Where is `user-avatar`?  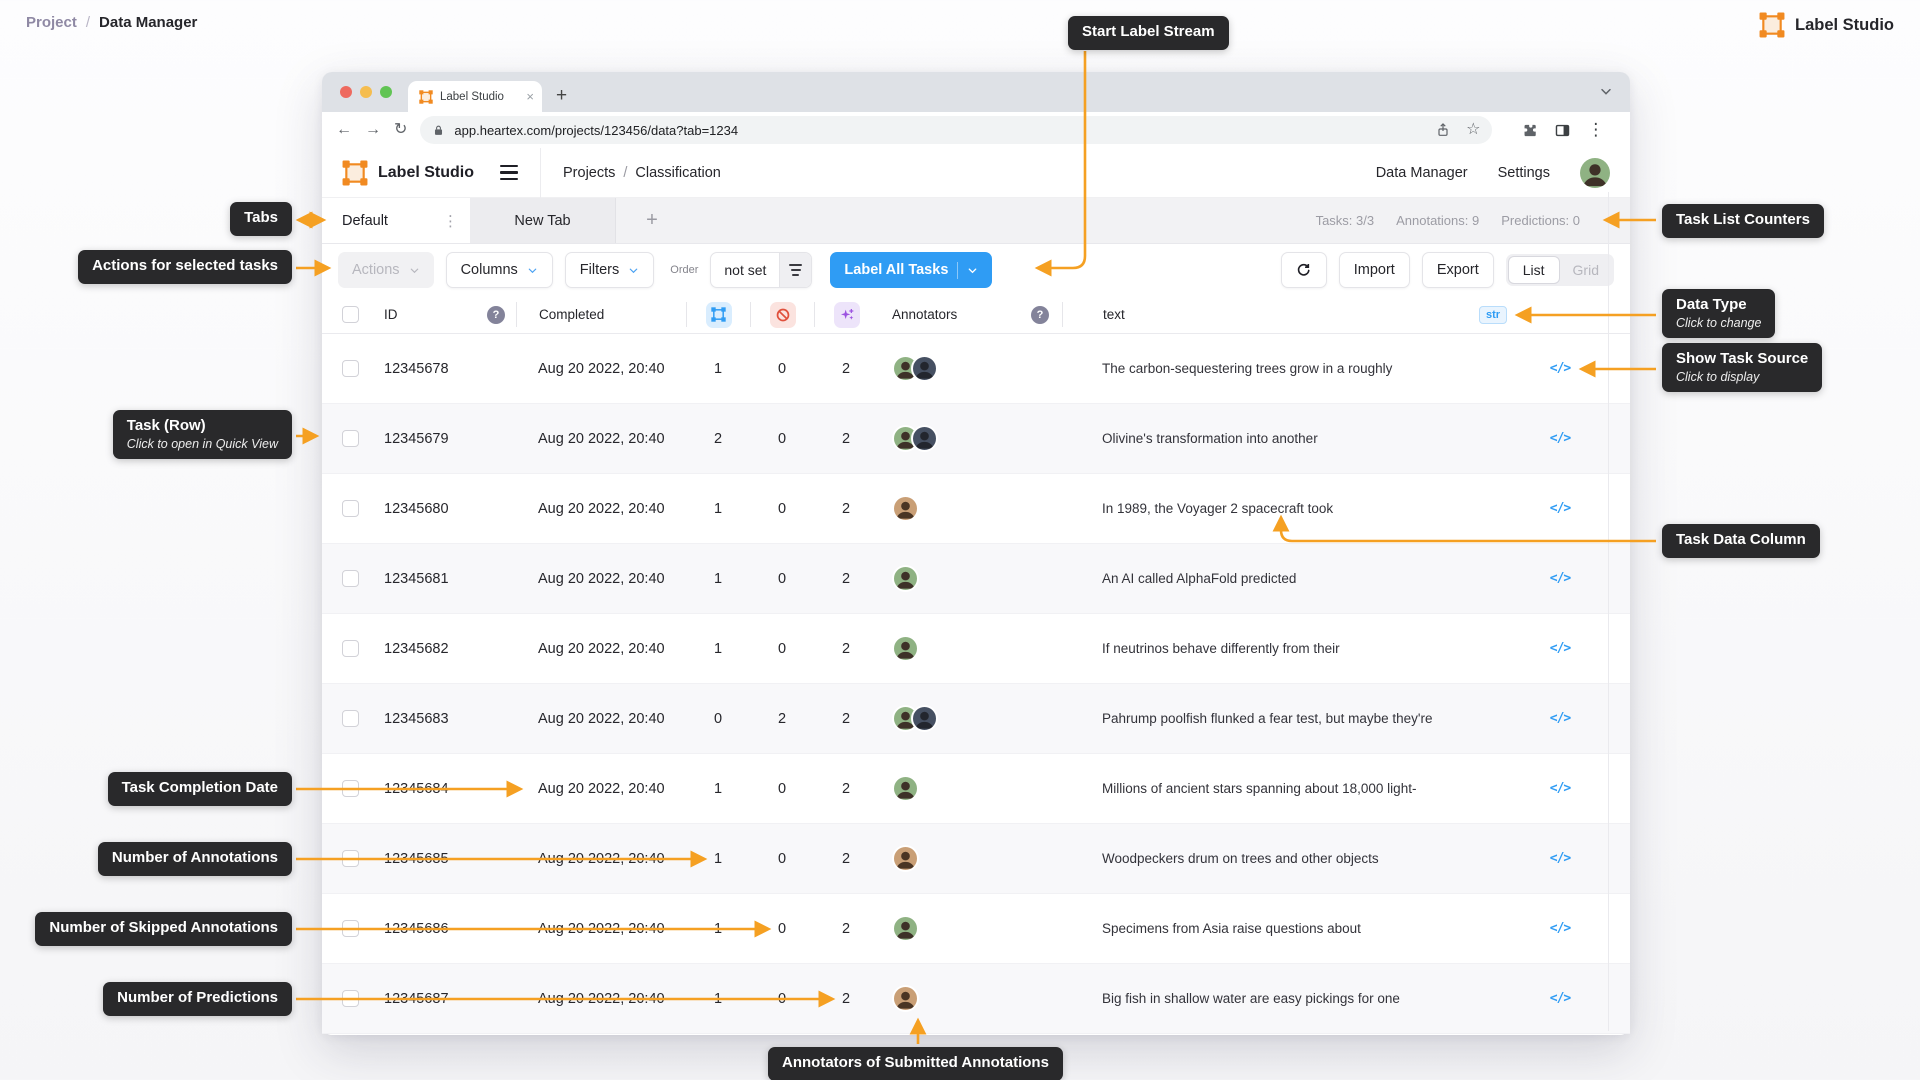 user-avatar is located at coordinates (1595, 172).